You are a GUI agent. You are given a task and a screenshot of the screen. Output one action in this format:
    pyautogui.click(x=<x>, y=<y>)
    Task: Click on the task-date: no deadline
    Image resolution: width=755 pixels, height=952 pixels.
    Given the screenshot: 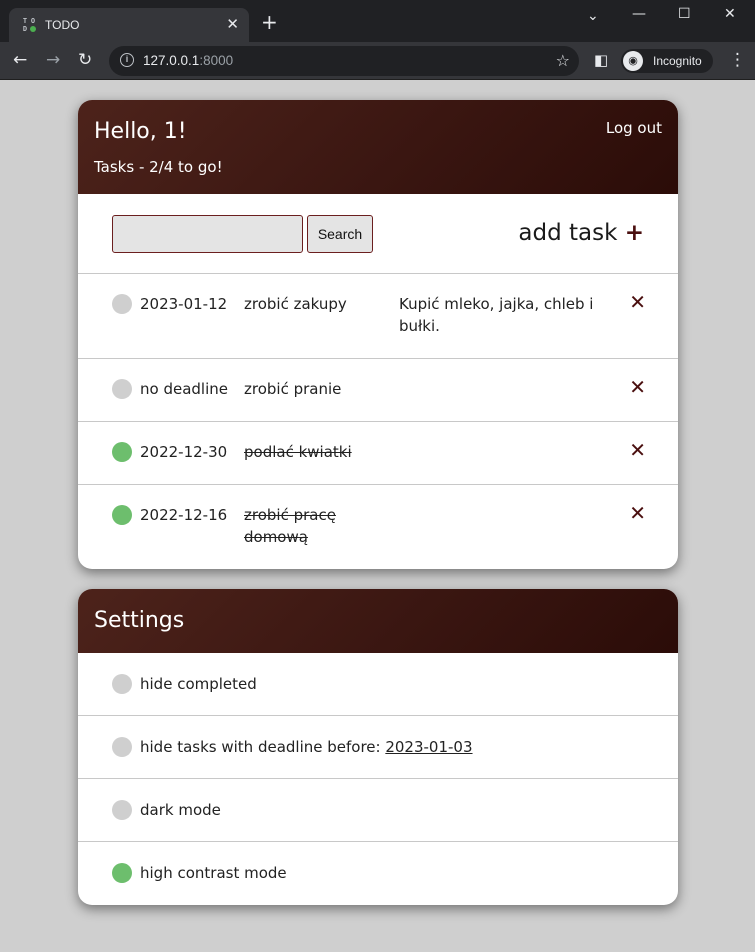 What is the action you would take?
    pyautogui.click(x=184, y=389)
    